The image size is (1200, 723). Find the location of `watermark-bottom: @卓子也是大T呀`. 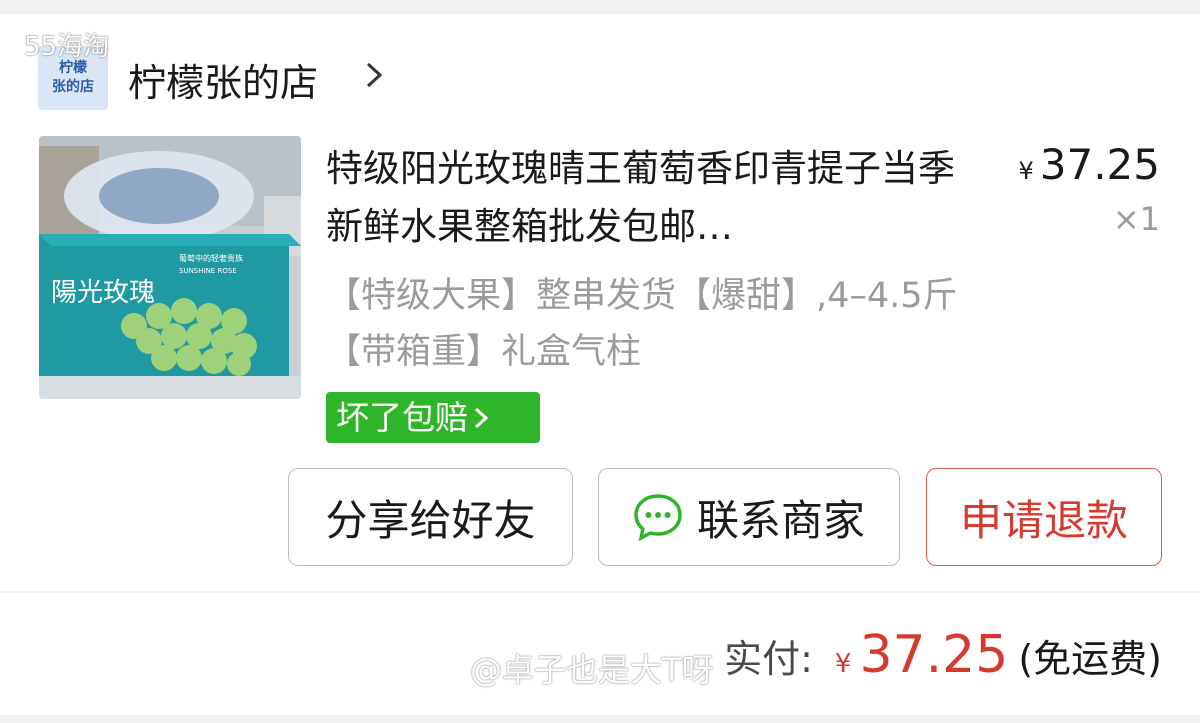

watermark-bottom: @卓子也是大T呀 is located at coordinates (592, 670).